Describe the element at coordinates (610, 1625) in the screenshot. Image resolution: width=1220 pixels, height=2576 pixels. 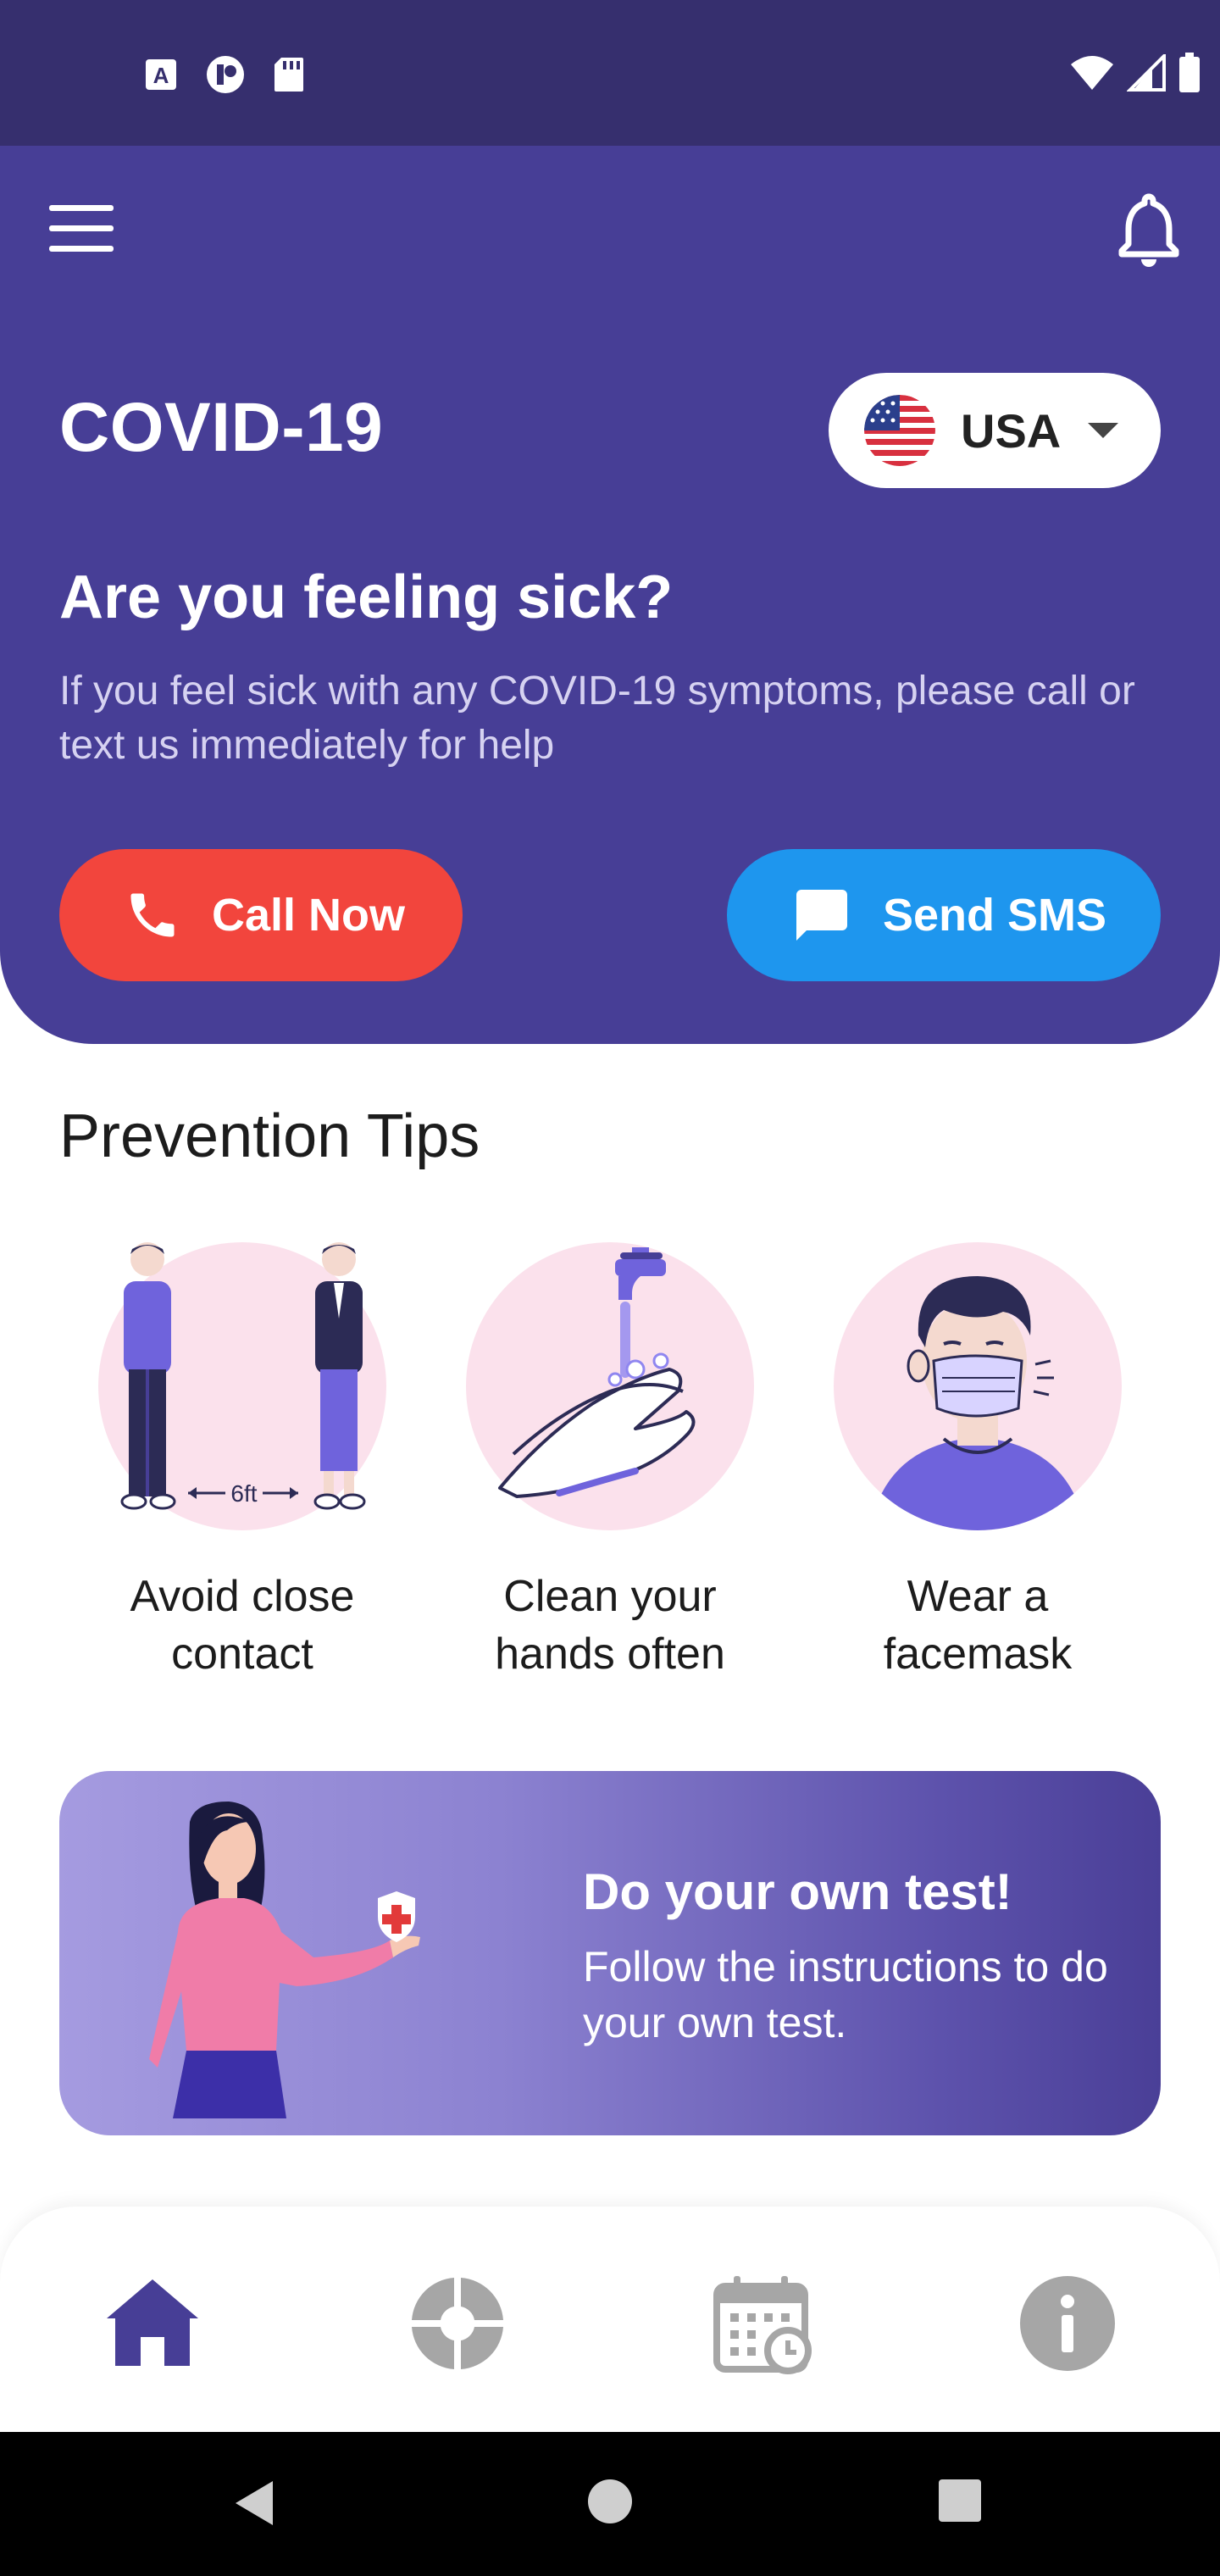
I see `tip-label: Clean your hands often` at that location.